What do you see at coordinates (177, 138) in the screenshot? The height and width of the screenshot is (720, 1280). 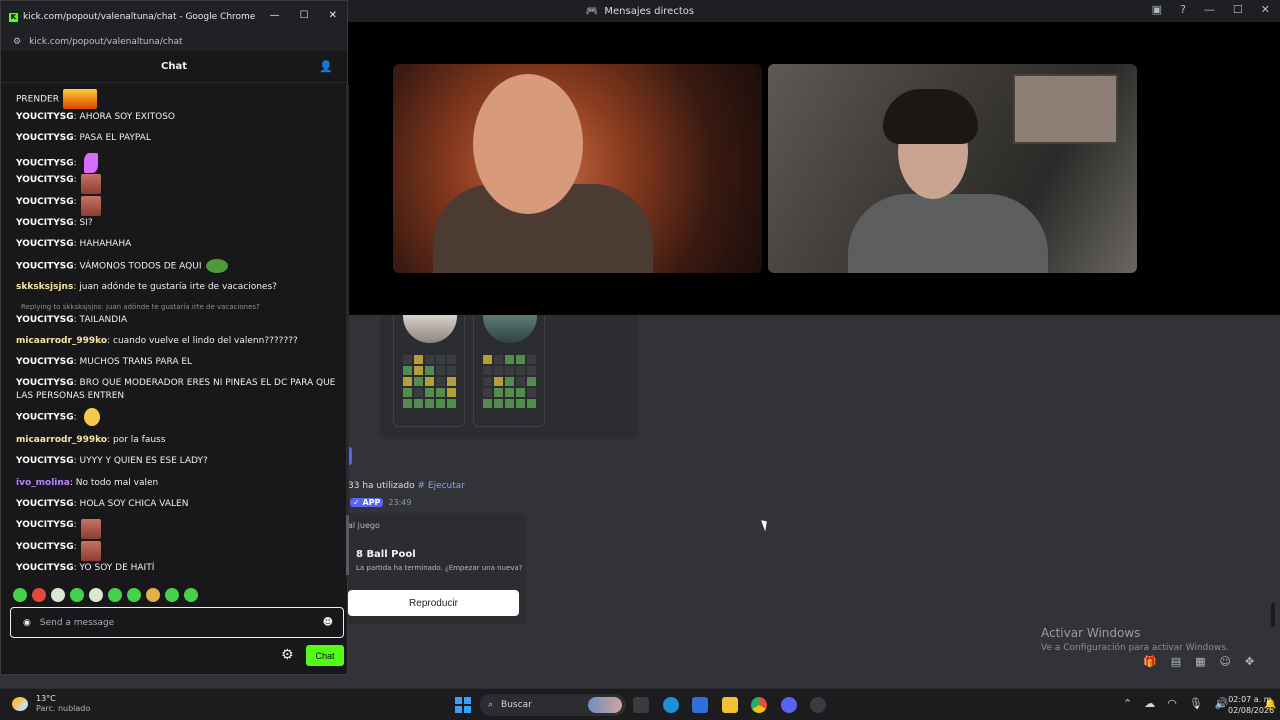 I see `chat-message: YOUCITYSG: PASA EL PAYPAL` at bounding box center [177, 138].